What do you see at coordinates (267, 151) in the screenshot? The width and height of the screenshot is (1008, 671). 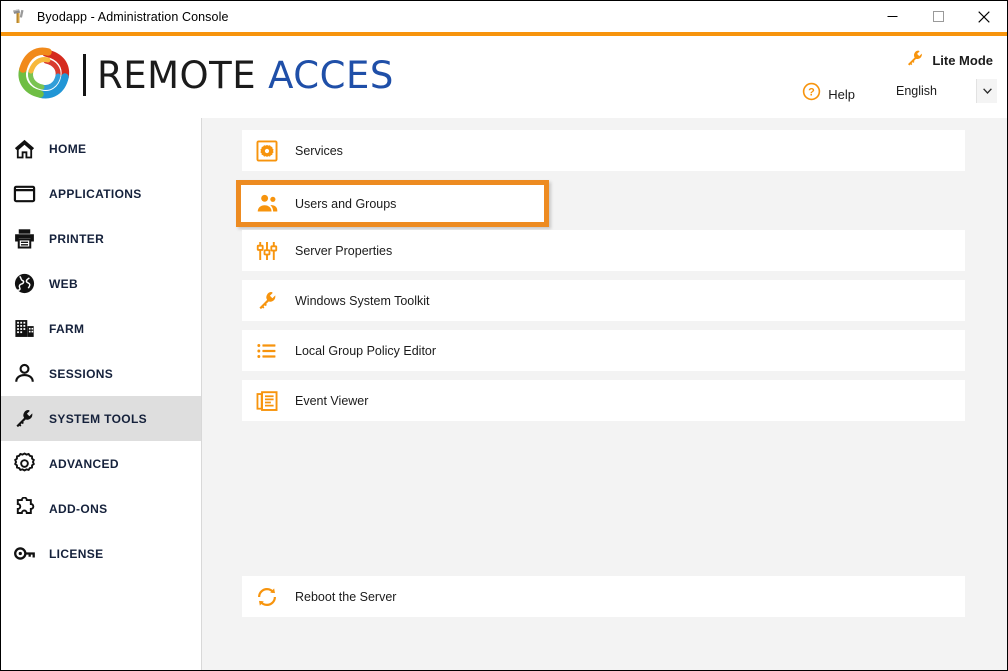 I see `gear-square-icon` at bounding box center [267, 151].